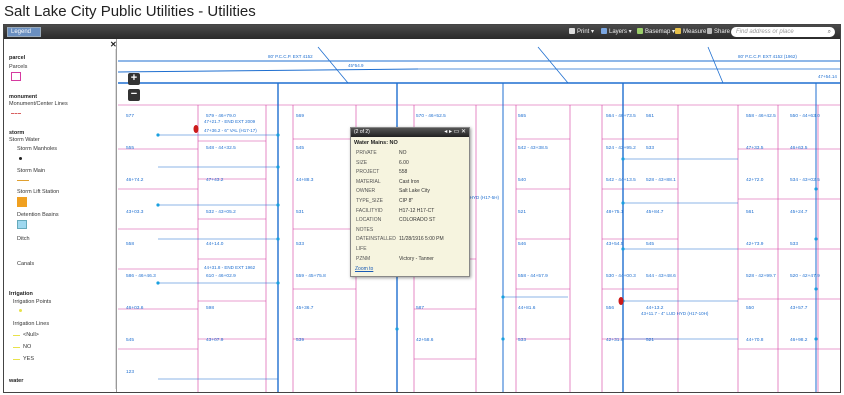  Describe the element at coordinates (403, 153) in the screenshot. I see `popup-row-value: NO` at that location.